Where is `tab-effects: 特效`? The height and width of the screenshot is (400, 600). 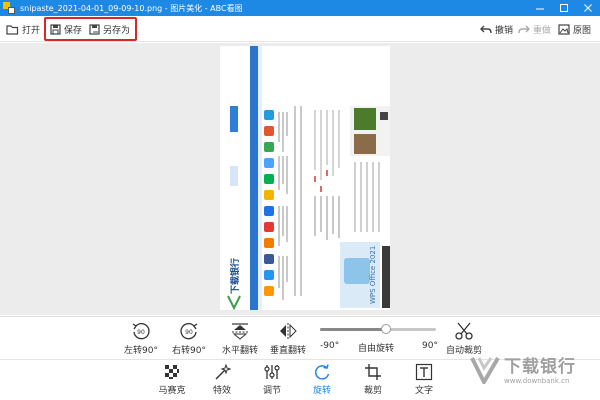
tab-effects: 特效 is located at coordinates (222, 379).